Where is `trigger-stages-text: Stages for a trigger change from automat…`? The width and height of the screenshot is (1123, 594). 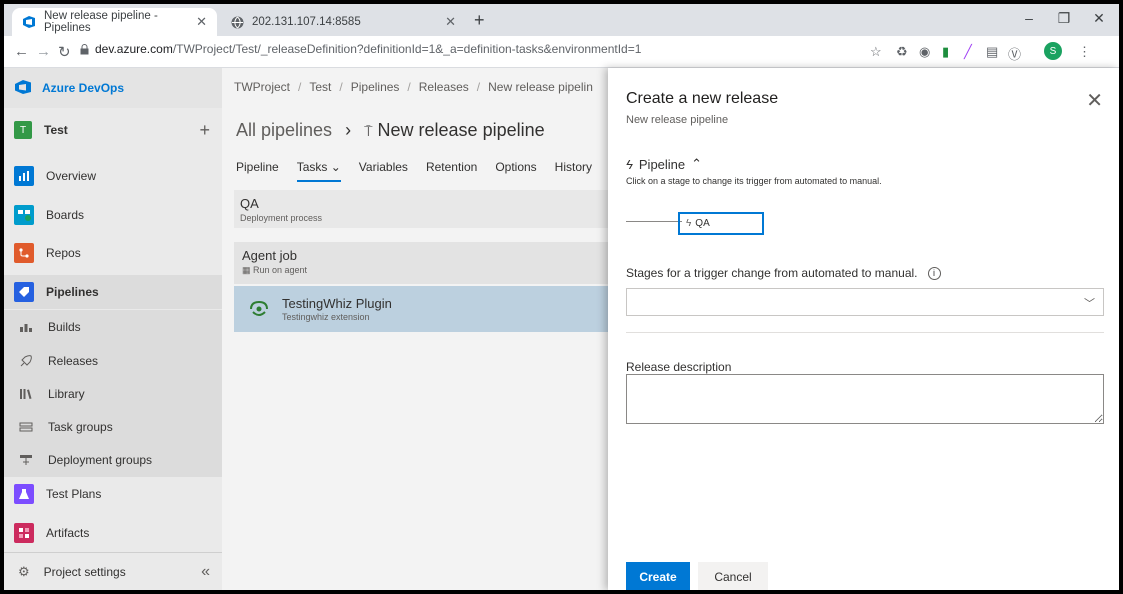 trigger-stages-text: Stages for a trigger change from automat… is located at coordinates (772, 273).